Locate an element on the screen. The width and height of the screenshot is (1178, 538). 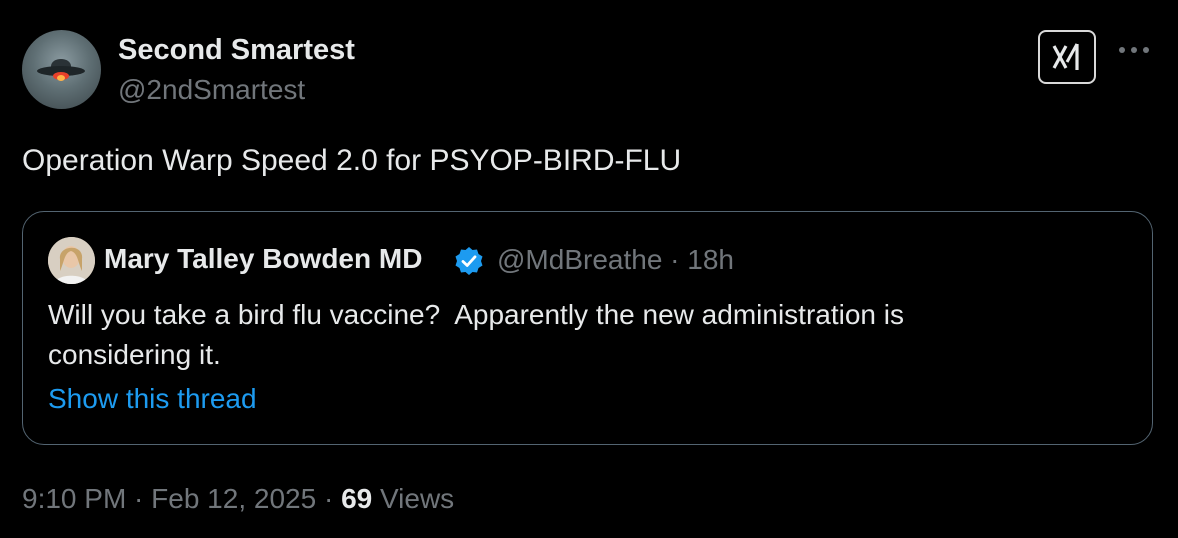
grok-icon is located at coordinates (1065, 56).